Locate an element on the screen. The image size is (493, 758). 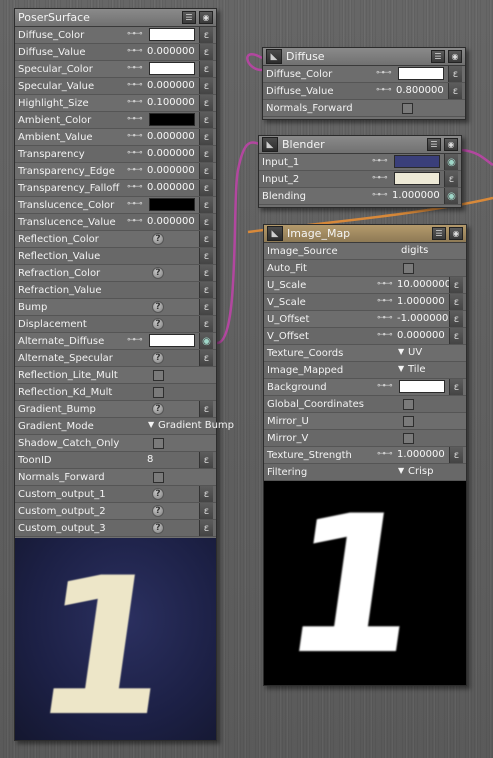
param-transparency-edge: Transparency_Edge ⊶⊸ 0.000000 ε is located at coordinates (115, 171).